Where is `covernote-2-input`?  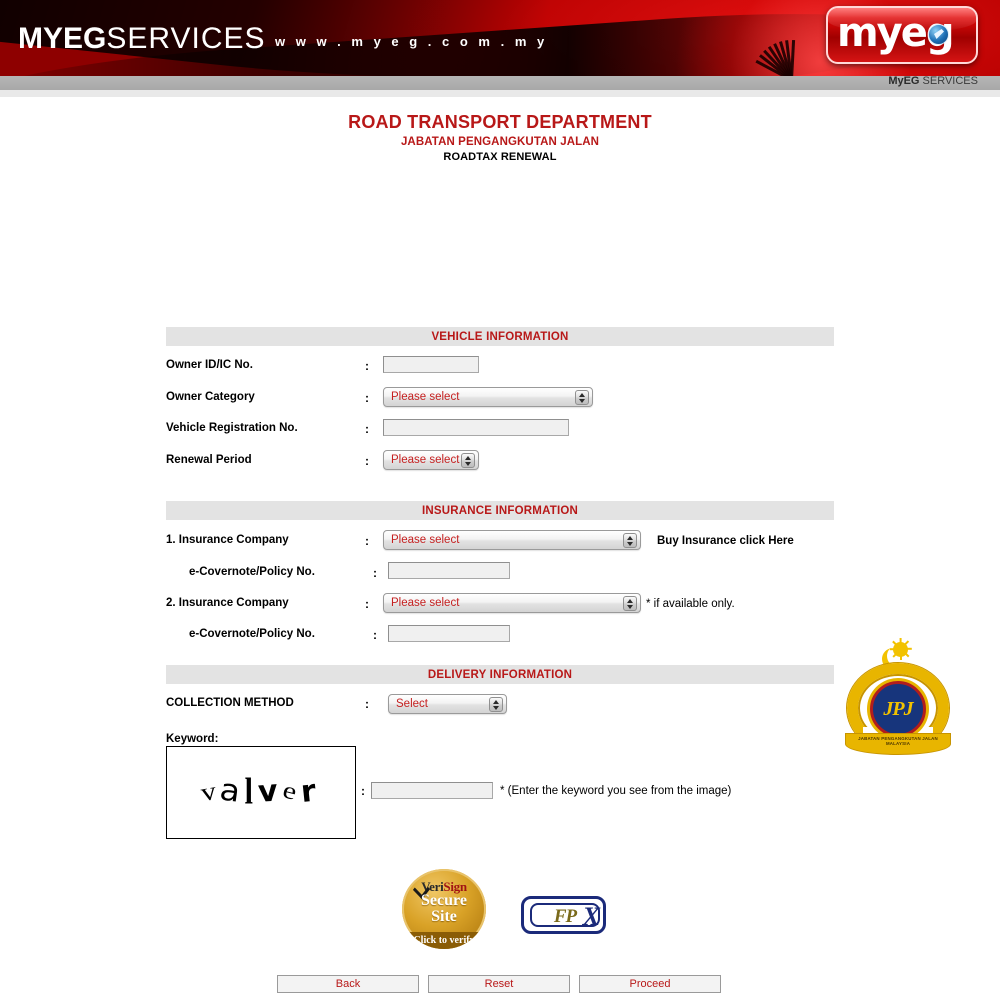
covernote-2-input is located at coordinates (449, 633).